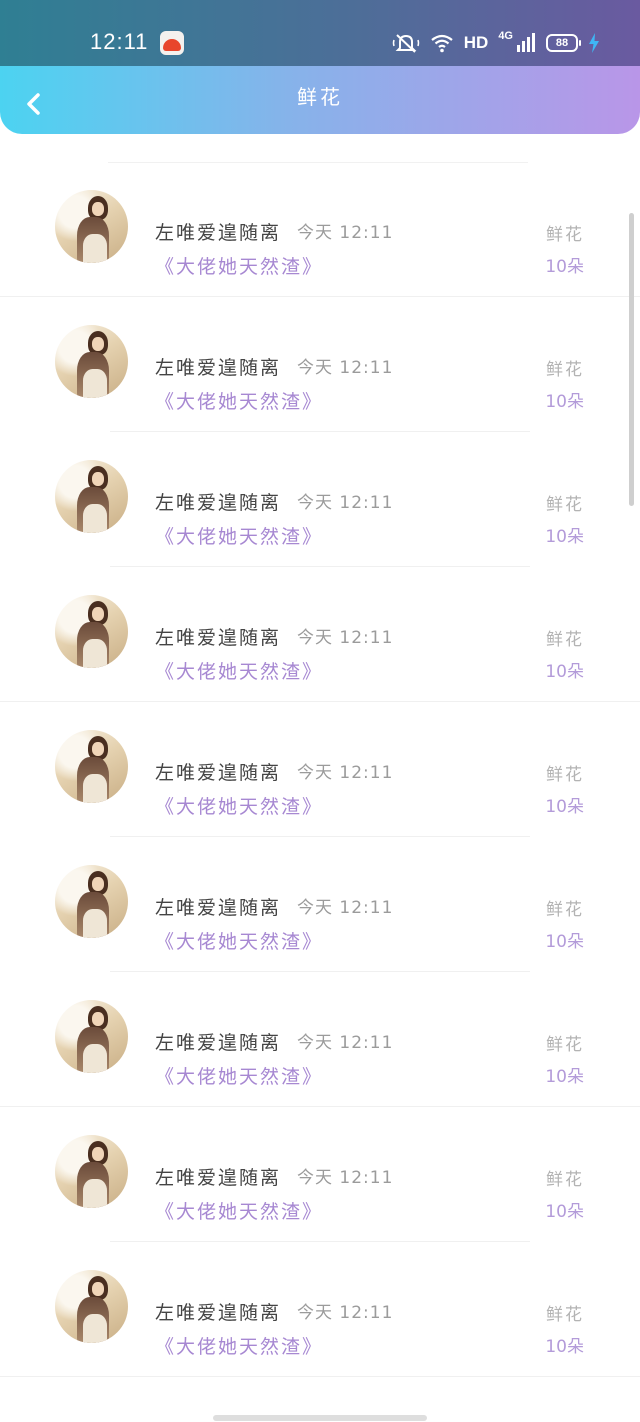  I want to click on header: 鲜花, so click(320, 100).